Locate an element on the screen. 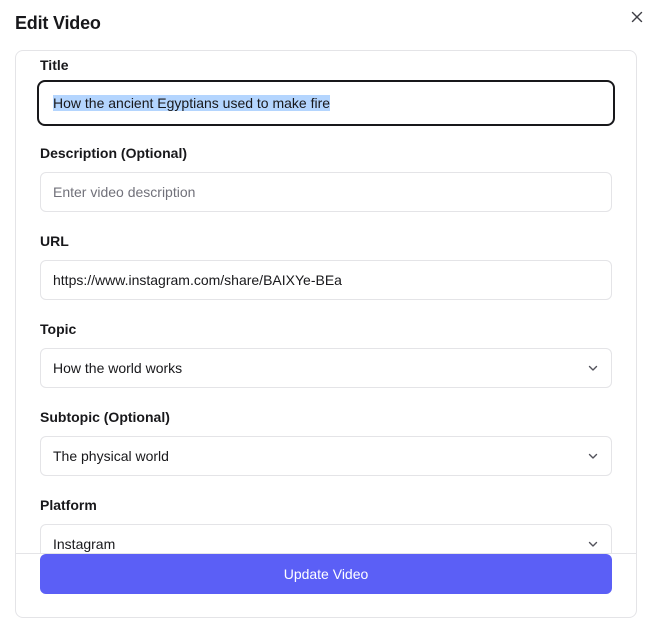 The width and height of the screenshot is (652, 636). description-placeholder: Enter video description is located at coordinates (124, 192).